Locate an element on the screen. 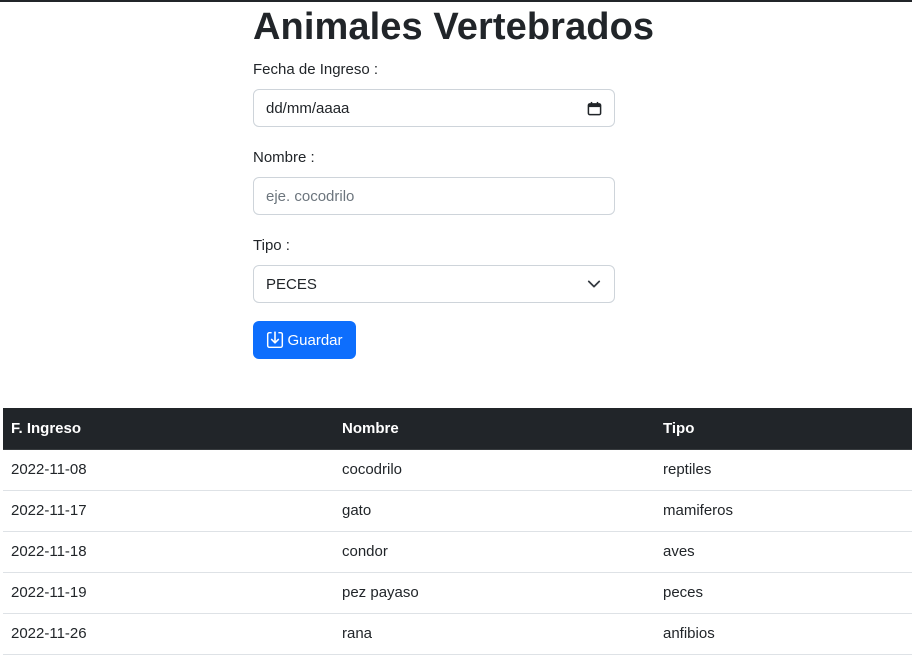 The image size is (912, 667). cell-nombre: condor is located at coordinates (494, 552).